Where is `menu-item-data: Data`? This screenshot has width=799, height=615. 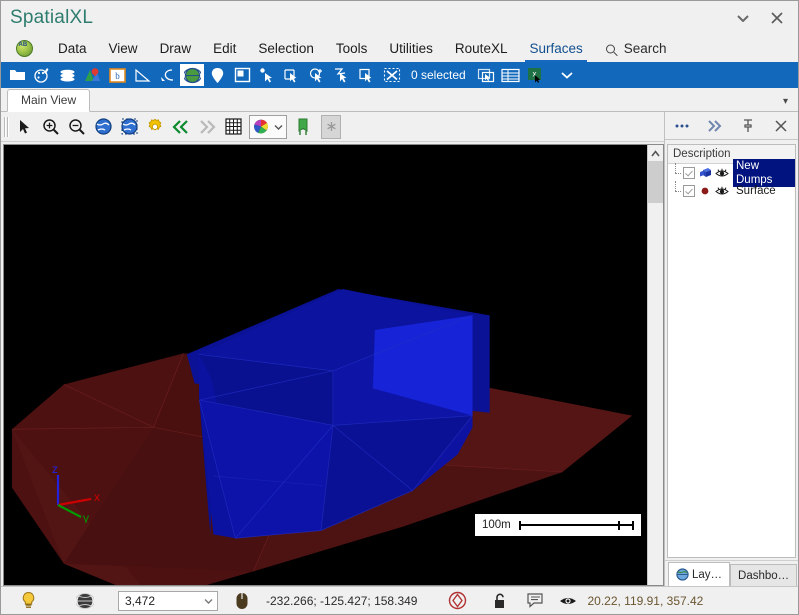 menu-item-data: Data is located at coordinates (72, 48).